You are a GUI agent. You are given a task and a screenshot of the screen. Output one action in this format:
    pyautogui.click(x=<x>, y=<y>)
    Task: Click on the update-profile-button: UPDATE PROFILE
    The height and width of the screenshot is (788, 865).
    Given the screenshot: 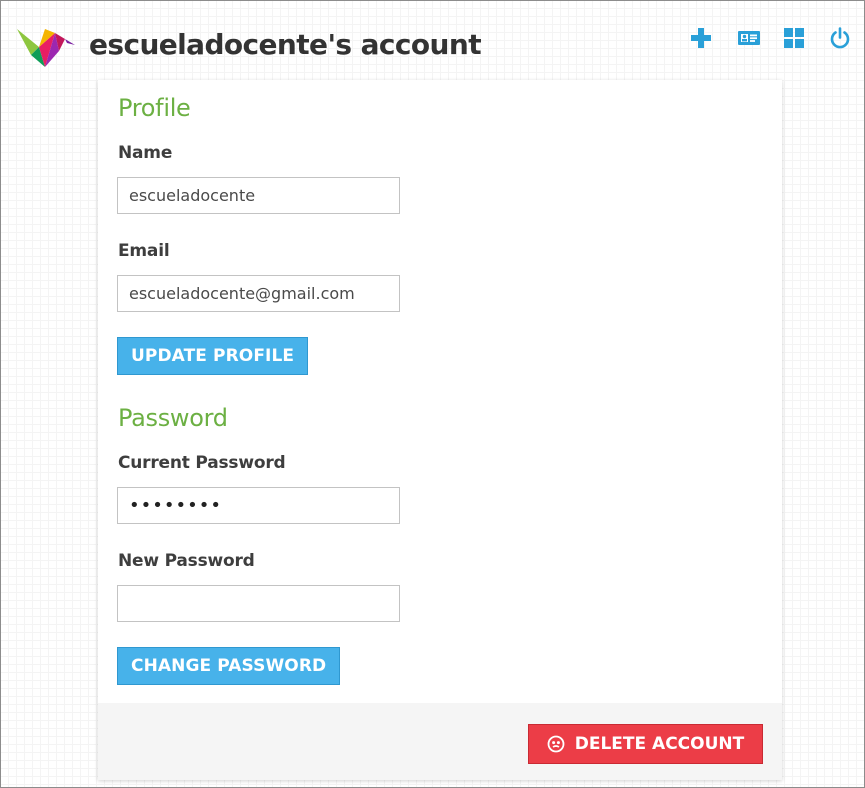 What is the action you would take?
    pyautogui.click(x=213, y=356)
    